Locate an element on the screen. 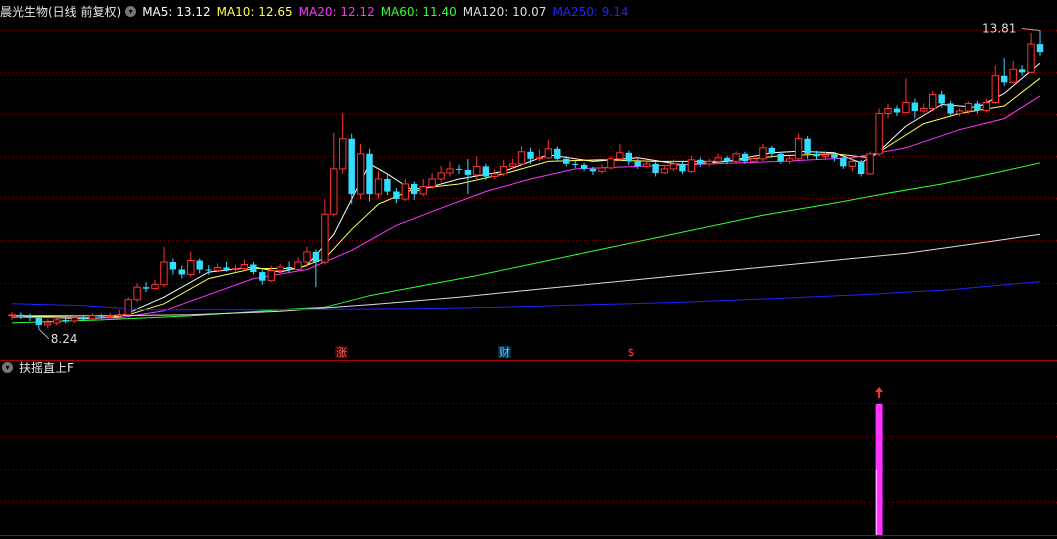 Image resolution: width=1057 pixels, height=539 pixels. dollar-marker: $ is located at coordinates (631, 352).